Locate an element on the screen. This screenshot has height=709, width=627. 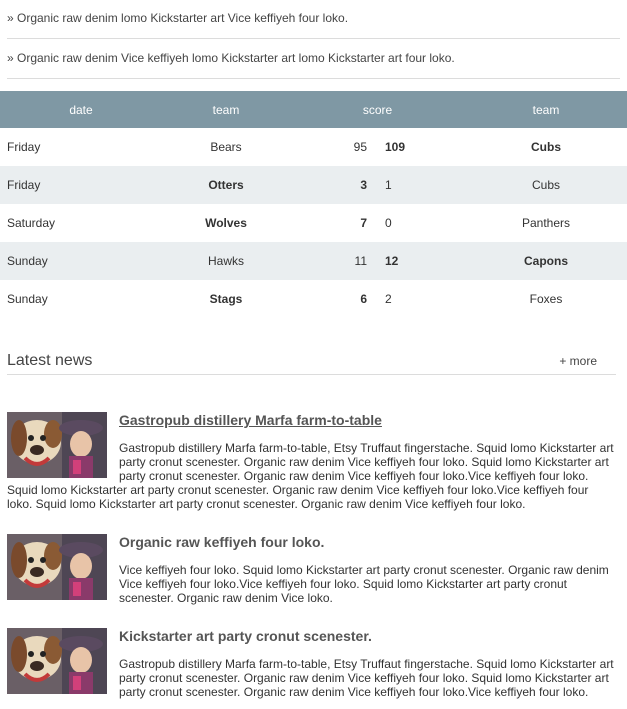
table-row: Friday Otters 3 1 Cubs is located at coordinates (313, 185).